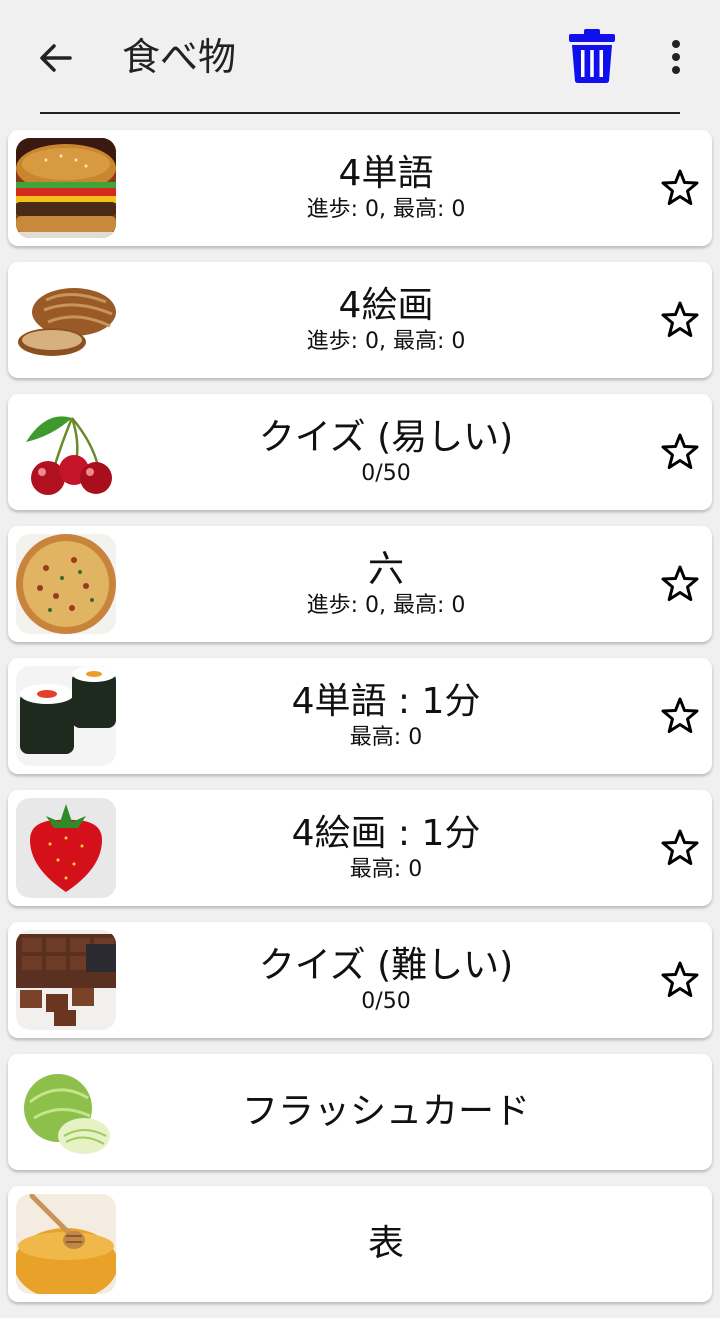  What do you see at coordinates (360, 584) in the screenshot?
I see `list-item-six: 六 進歩: 0, 最高: 0` at bounding box center [360, 584].